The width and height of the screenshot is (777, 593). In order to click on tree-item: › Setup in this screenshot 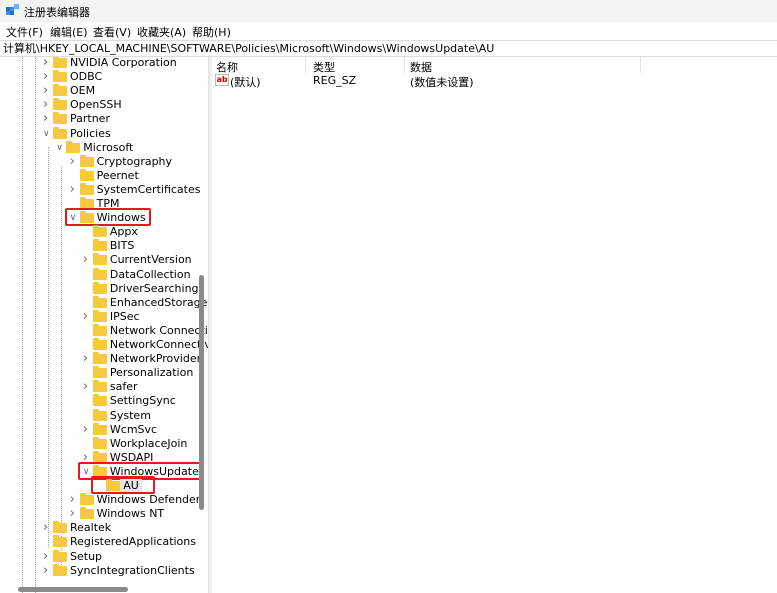, I will do `click(100, 556)`.